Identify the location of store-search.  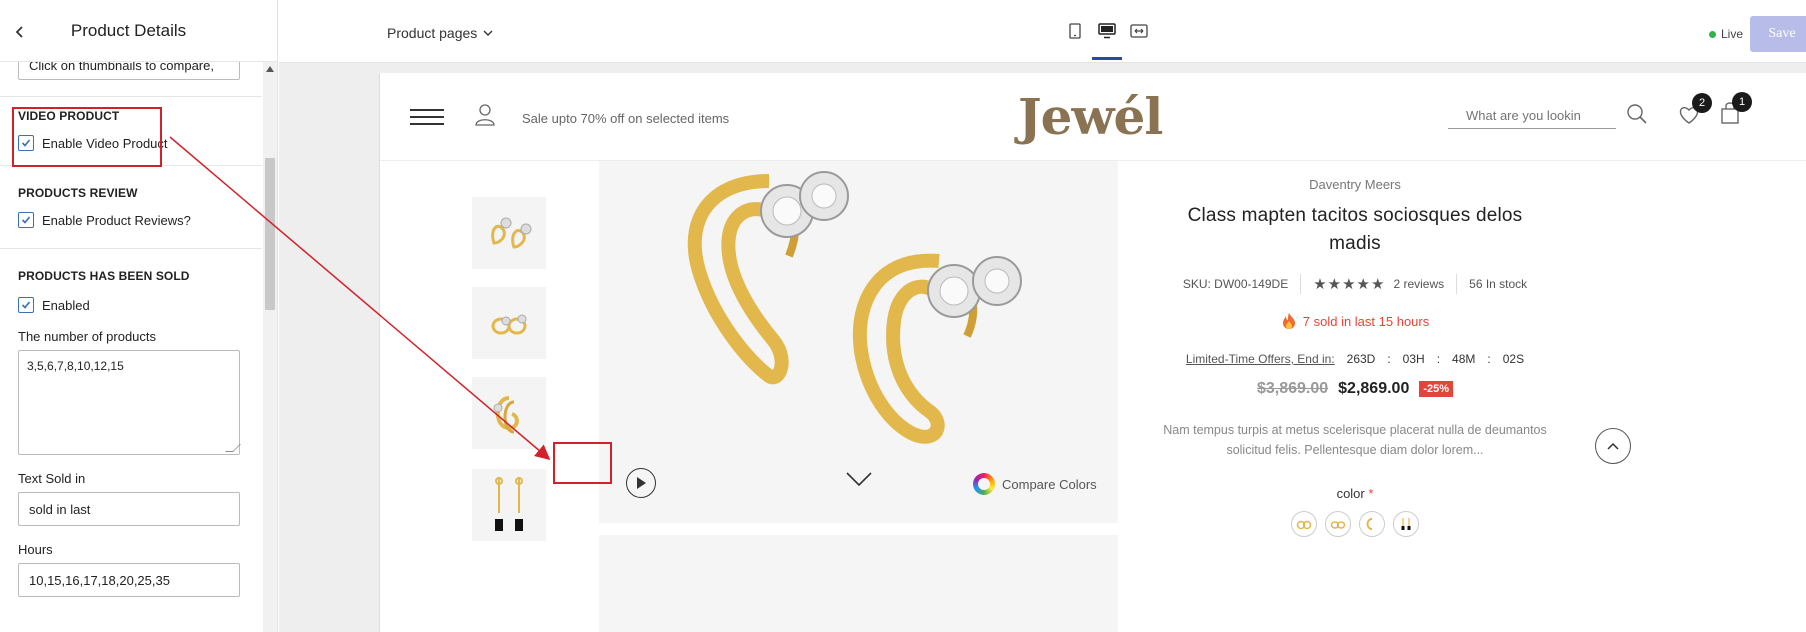
(1532, 116).